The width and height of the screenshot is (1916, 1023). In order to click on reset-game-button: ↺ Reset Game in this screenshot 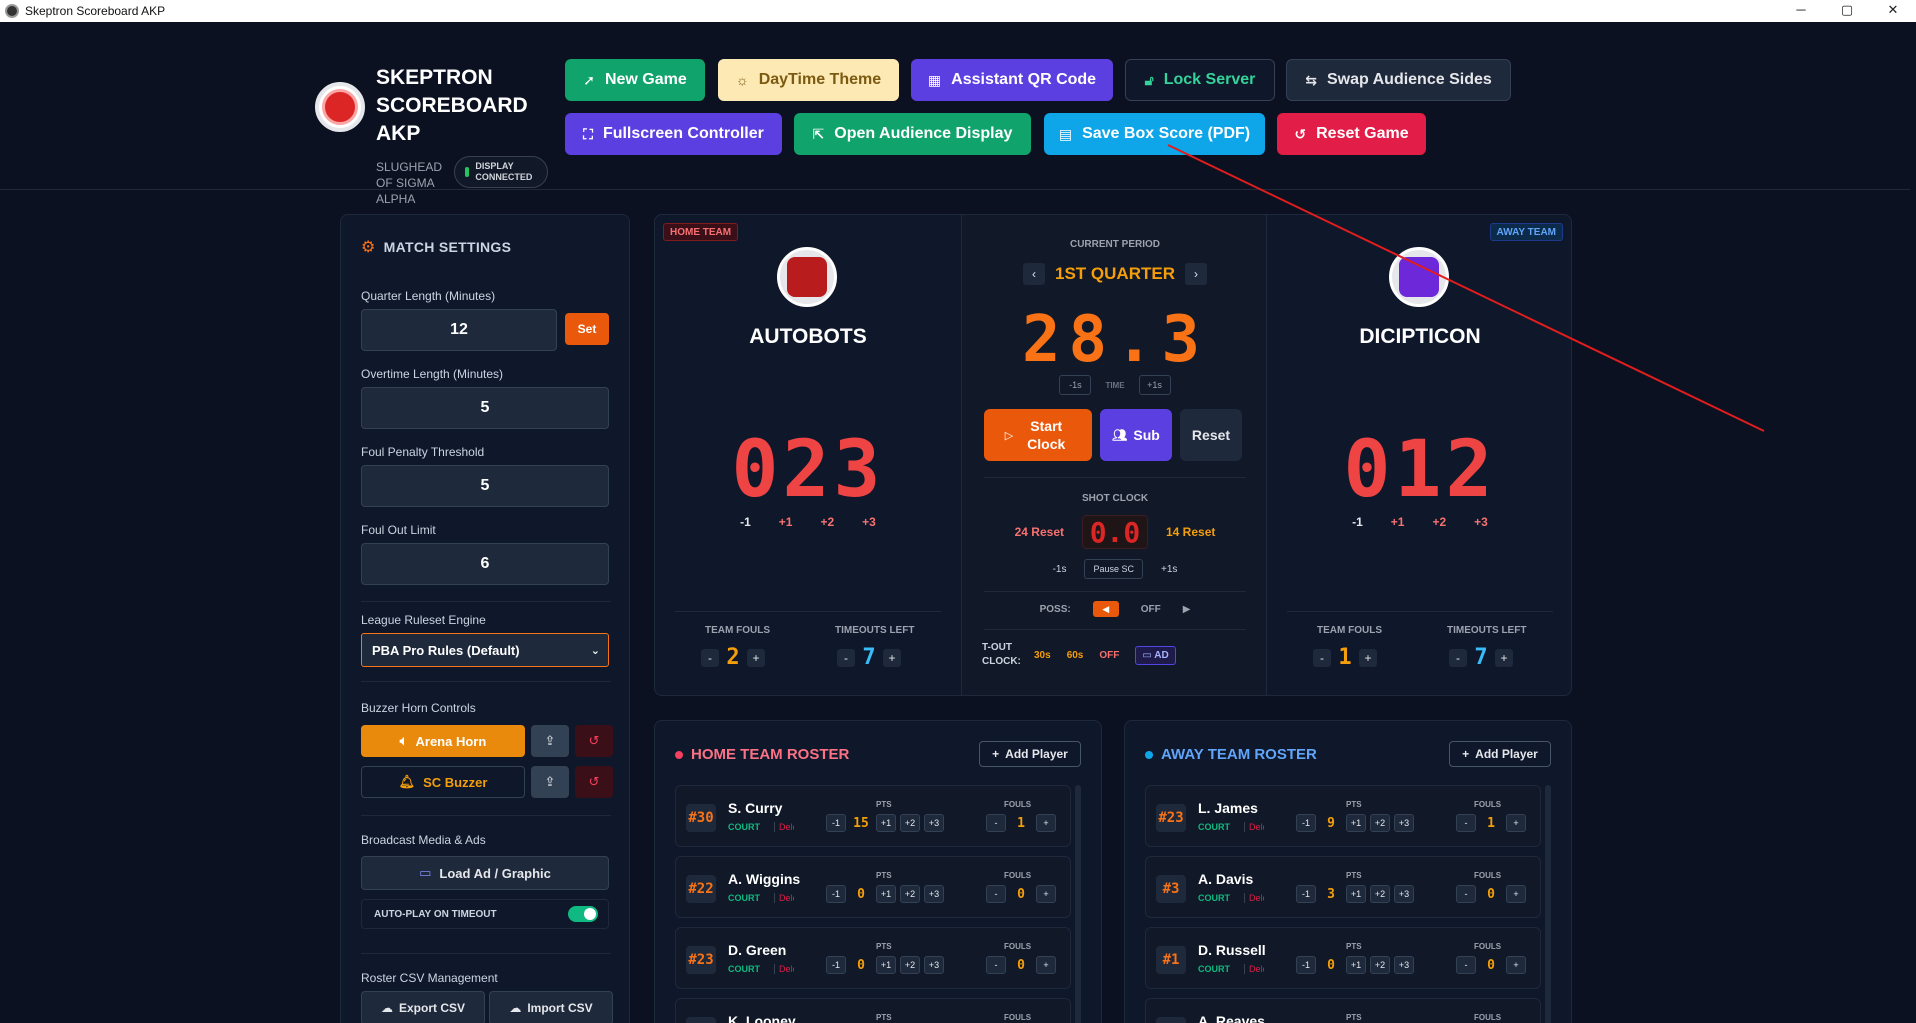, I will do `click(1351, 134)`.